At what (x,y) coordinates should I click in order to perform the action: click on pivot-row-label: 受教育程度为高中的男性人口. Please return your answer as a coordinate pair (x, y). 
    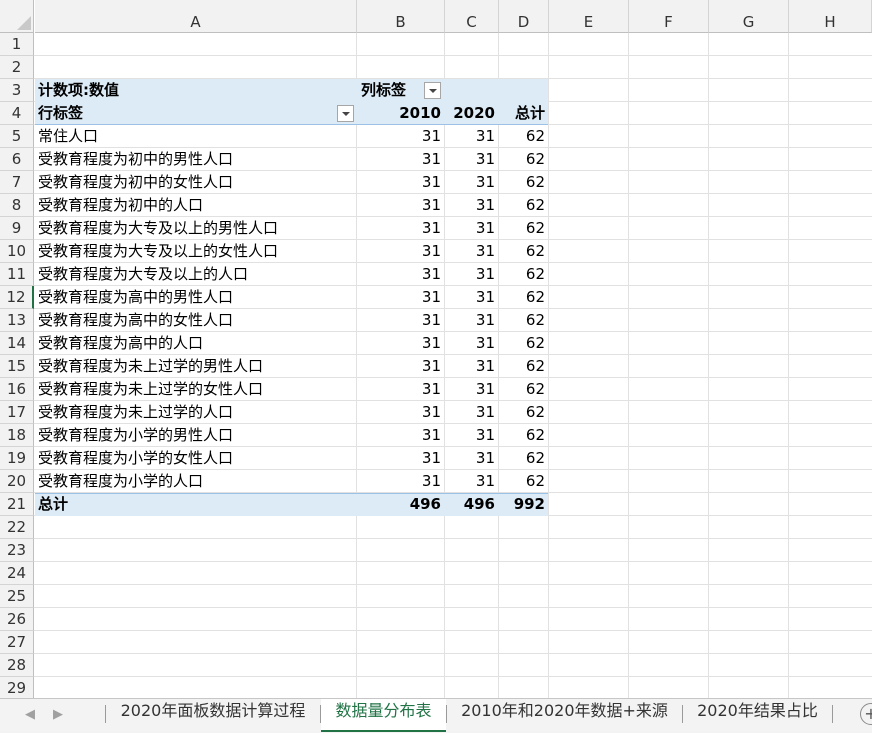
    Looking at the image, I should click on (197, 297).